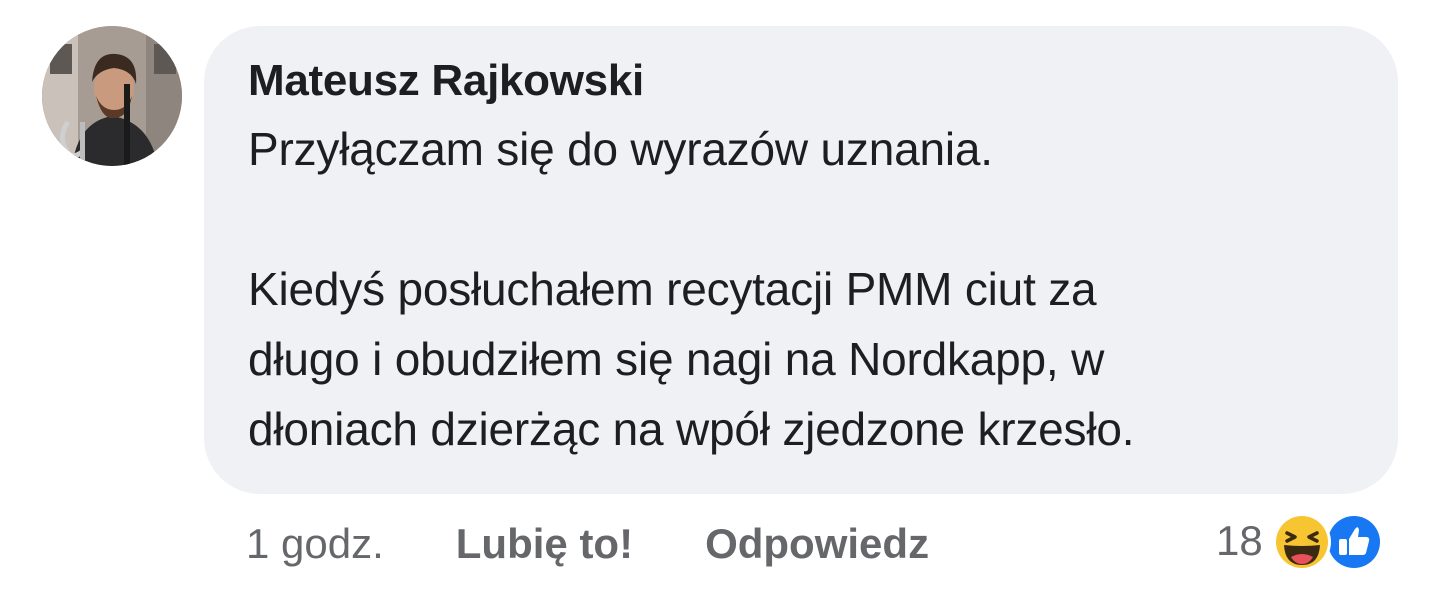 This screenshot has height=601, width=1440. I want to click on haha-icon, so click(1301, 542).